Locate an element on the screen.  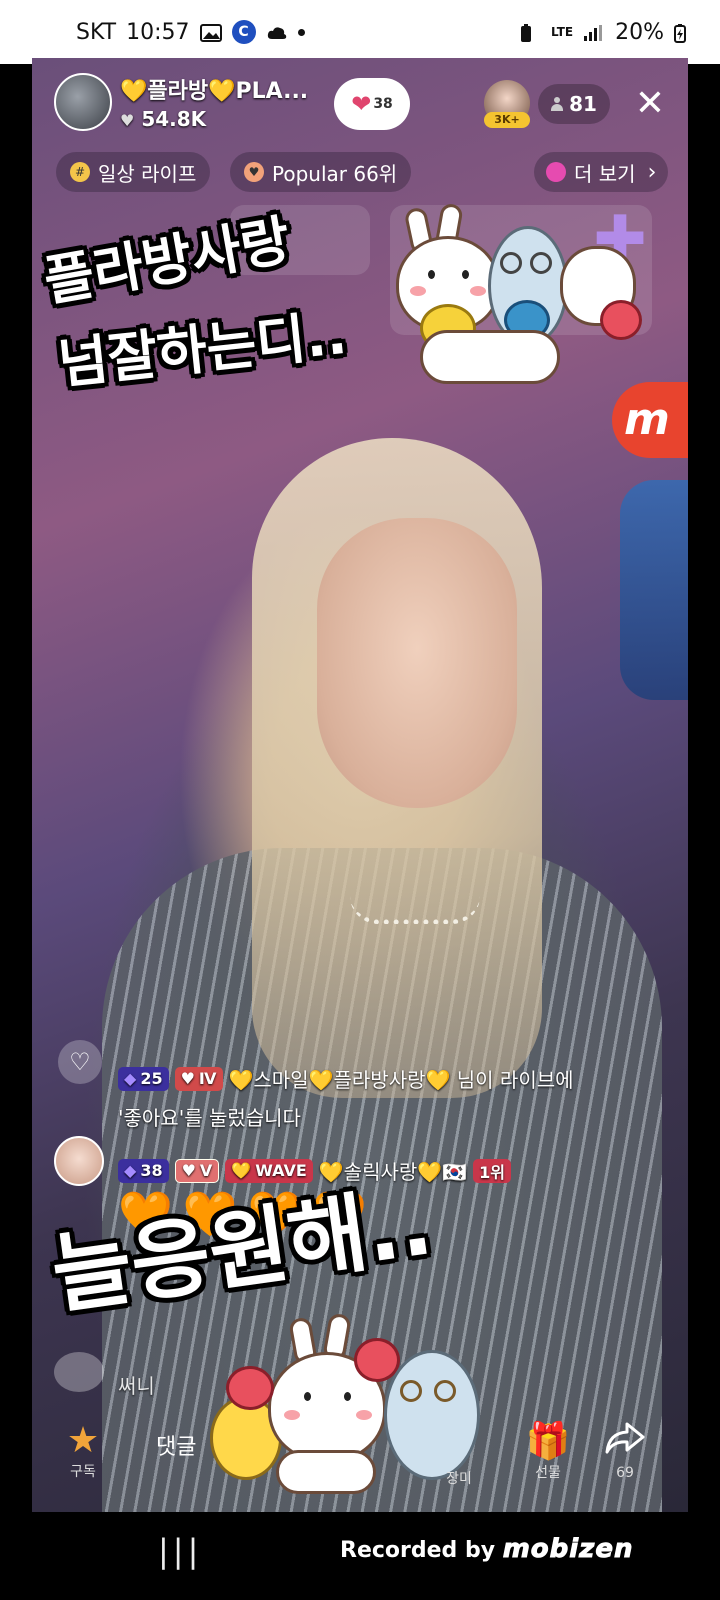
gift-button: 🎁 선물 is located at coordinates (548, 1451).